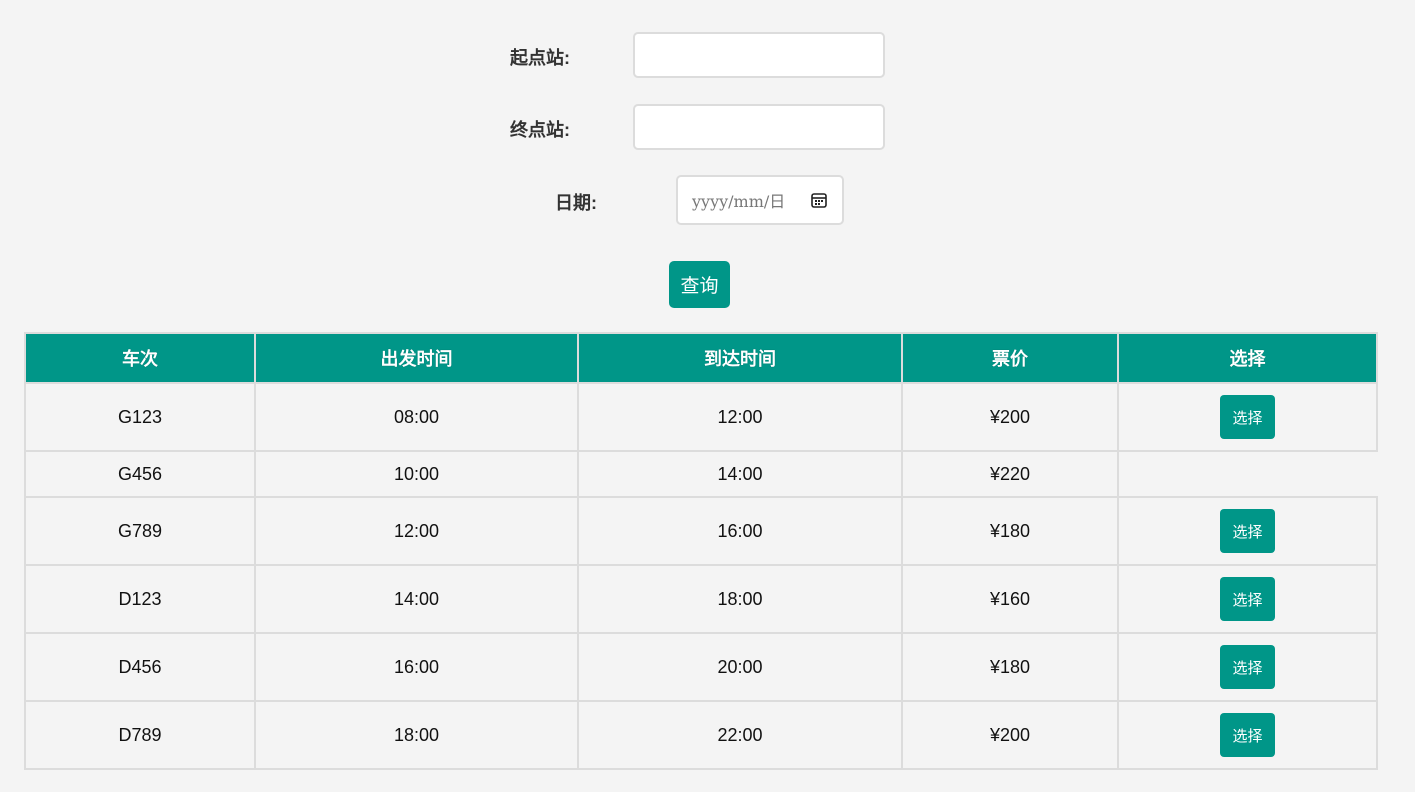 The image size is (1415, 792). I want to click on destination-row: 终点站:, so click(540, 129).